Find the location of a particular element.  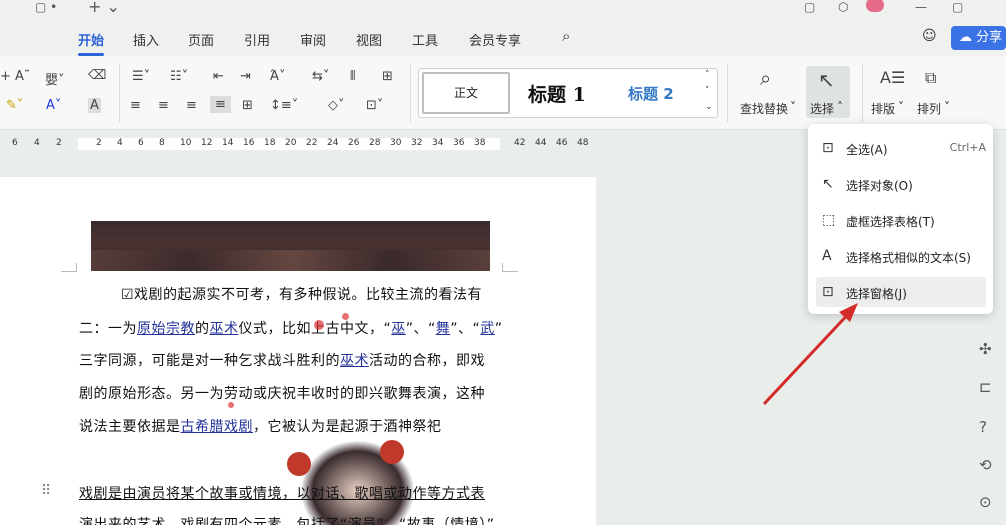

annotation-arrow is located at coordinates (810, 354).